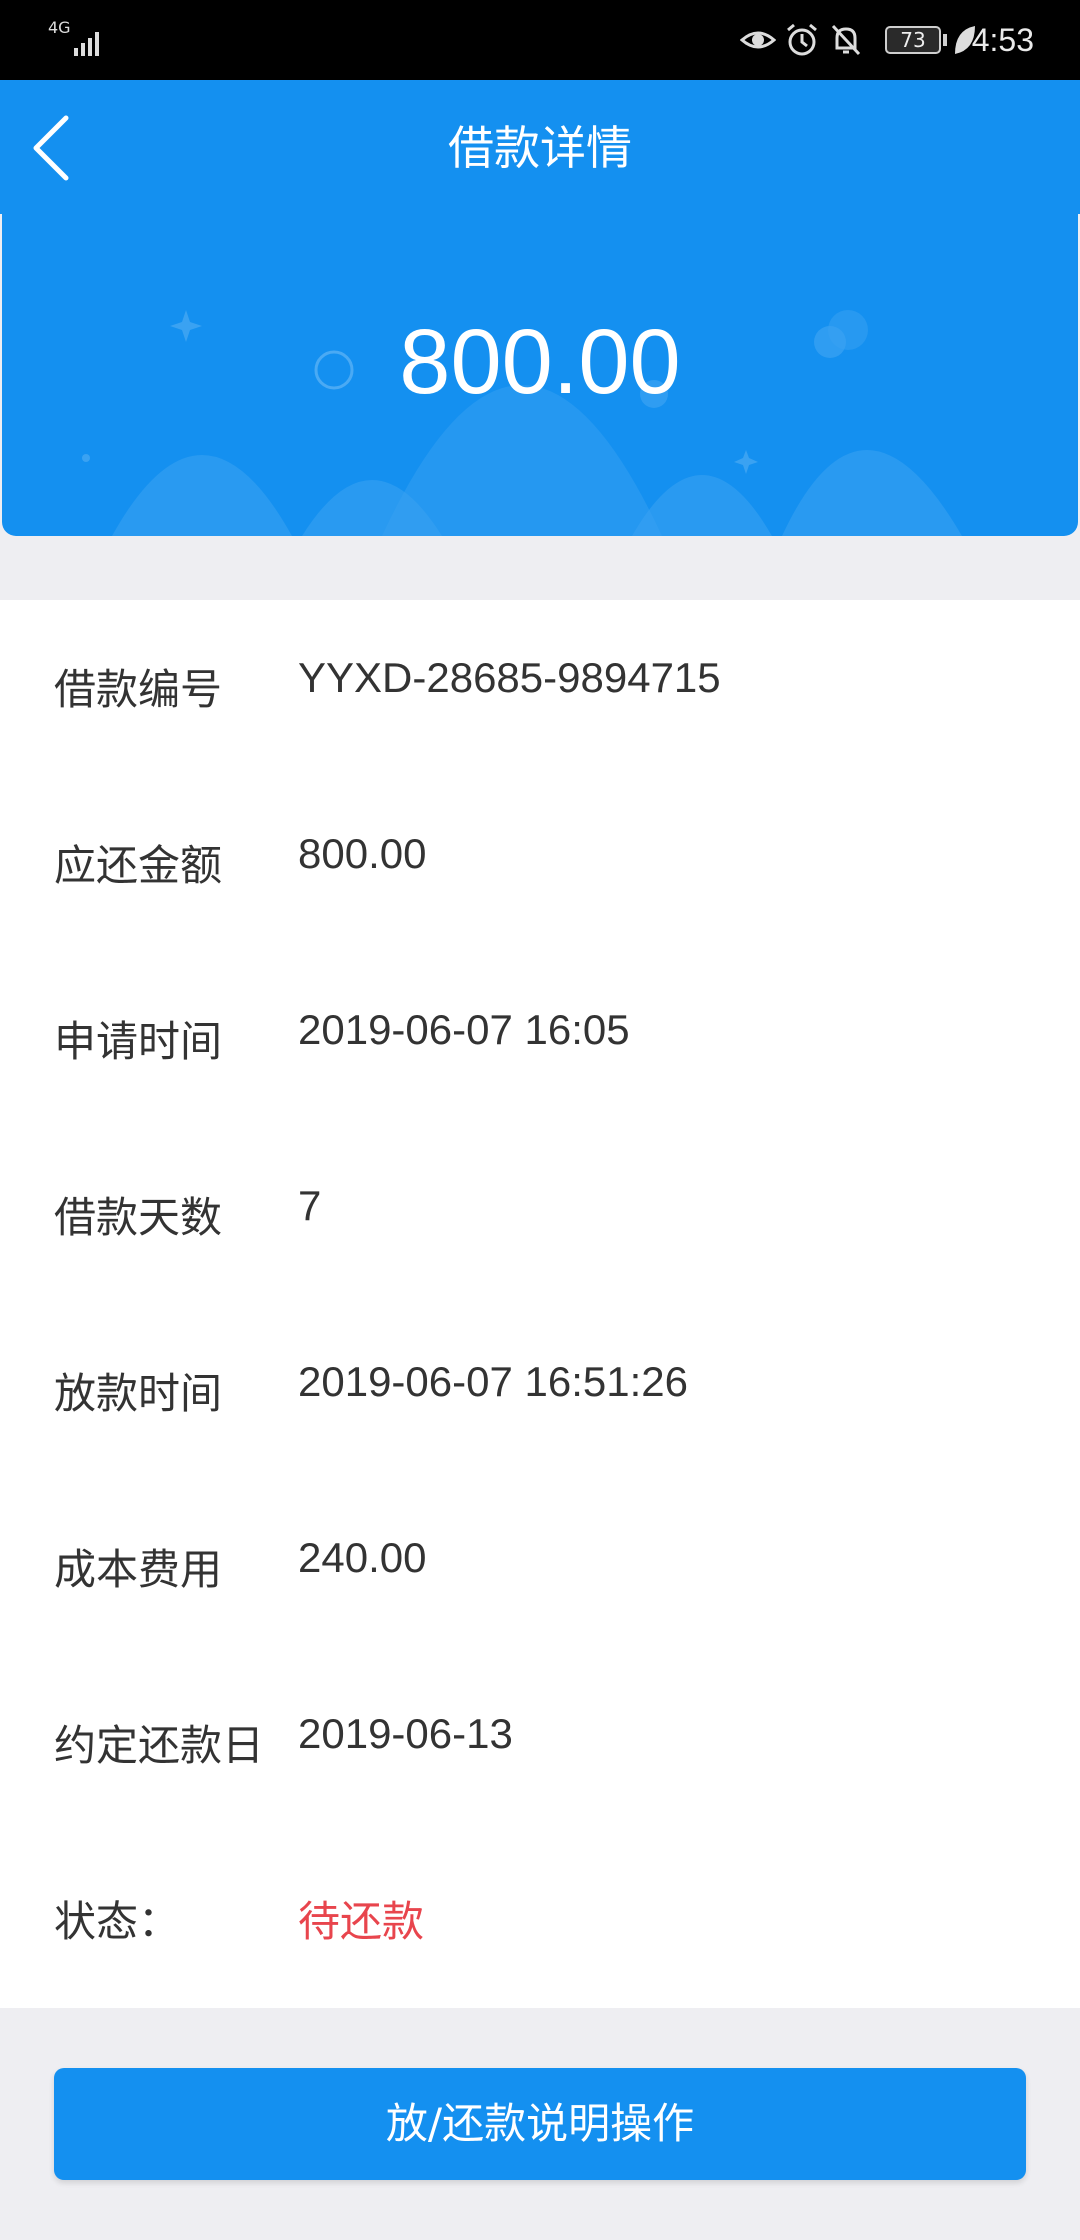  Describe the element at coordinates (405, 1733) in the screenshot. I see `detail-value: 2019-06-13` at that location.